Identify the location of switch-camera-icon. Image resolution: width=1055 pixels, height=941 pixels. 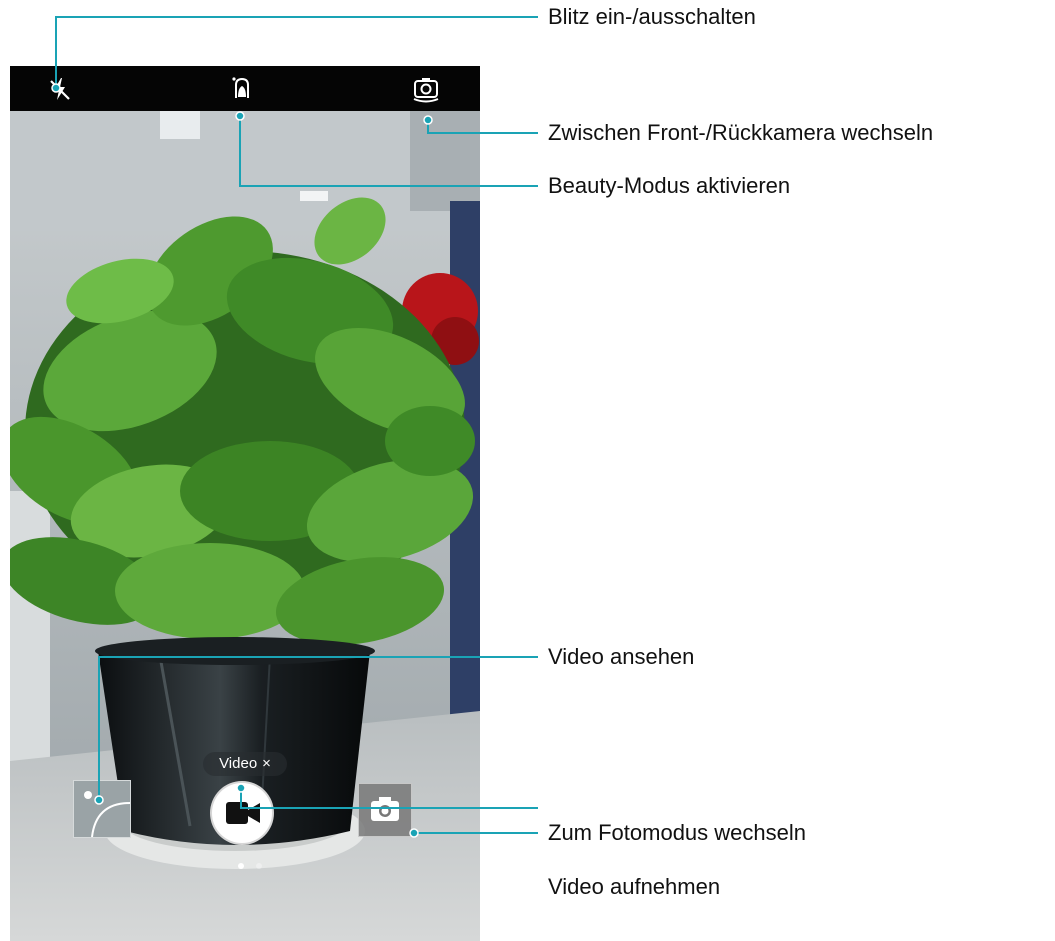
(426, 89).